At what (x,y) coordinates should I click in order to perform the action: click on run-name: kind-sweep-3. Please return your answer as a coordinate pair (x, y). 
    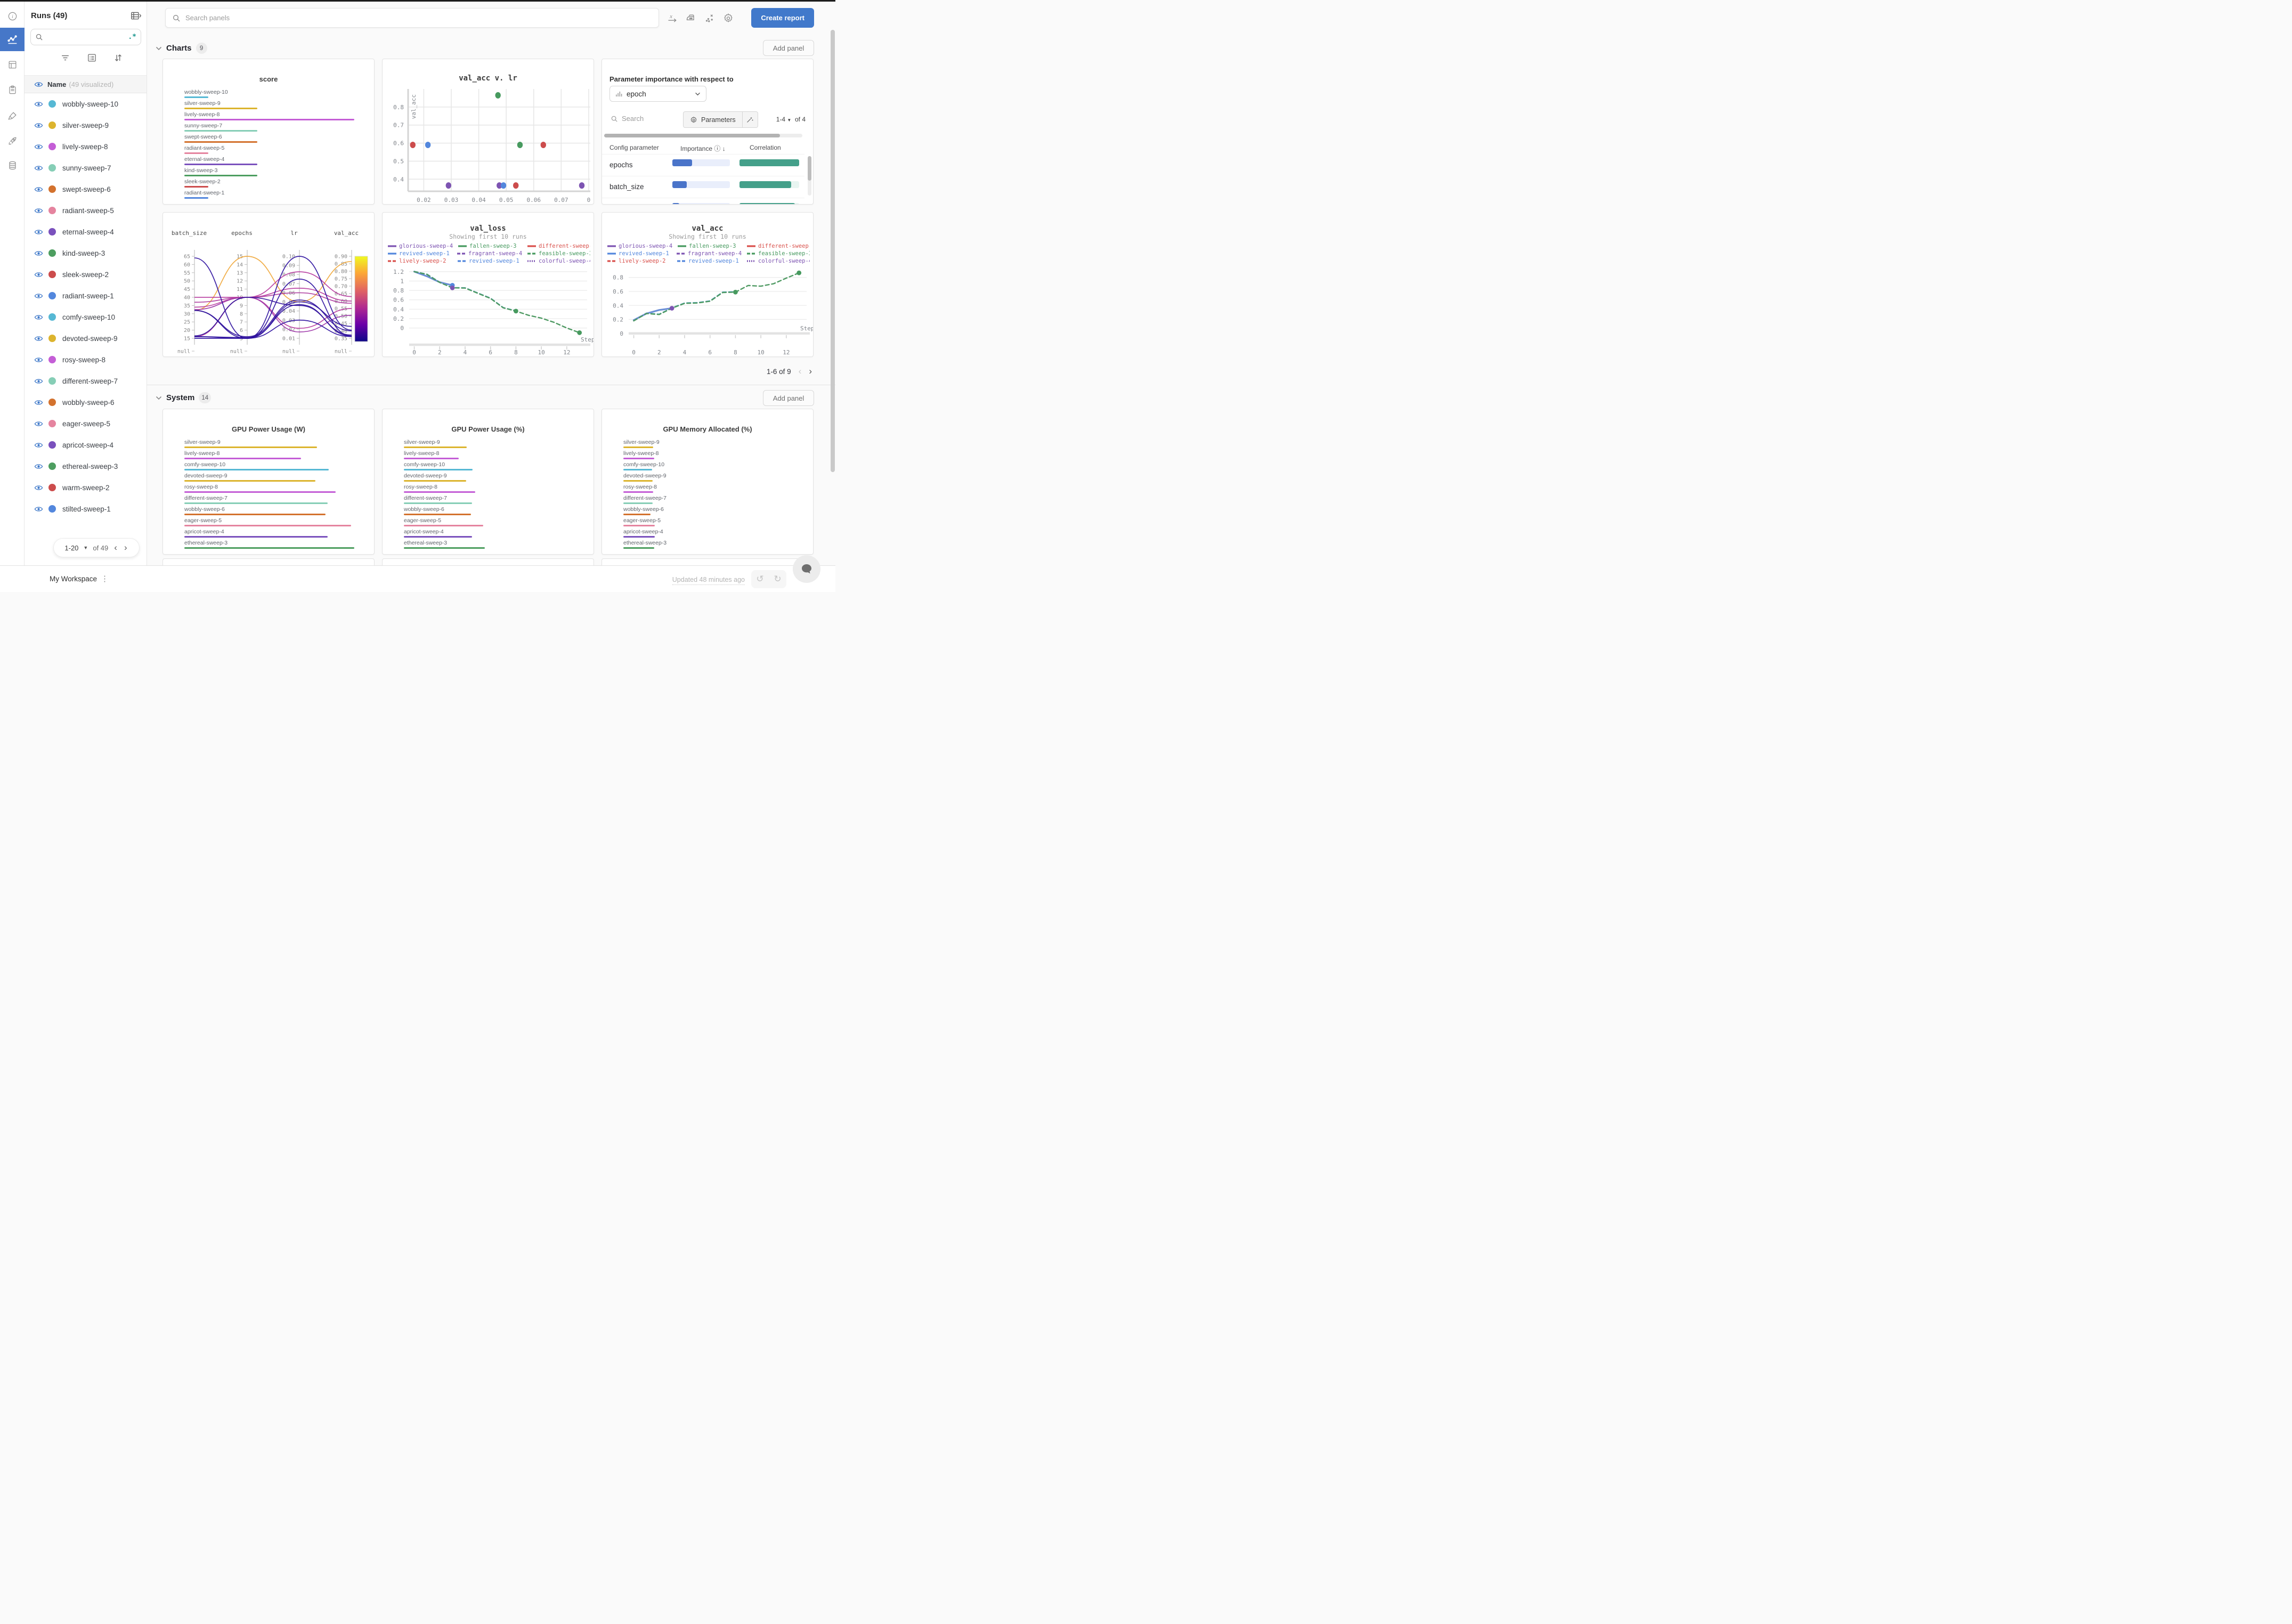
    Looking at the image, I should click on (83, 253).